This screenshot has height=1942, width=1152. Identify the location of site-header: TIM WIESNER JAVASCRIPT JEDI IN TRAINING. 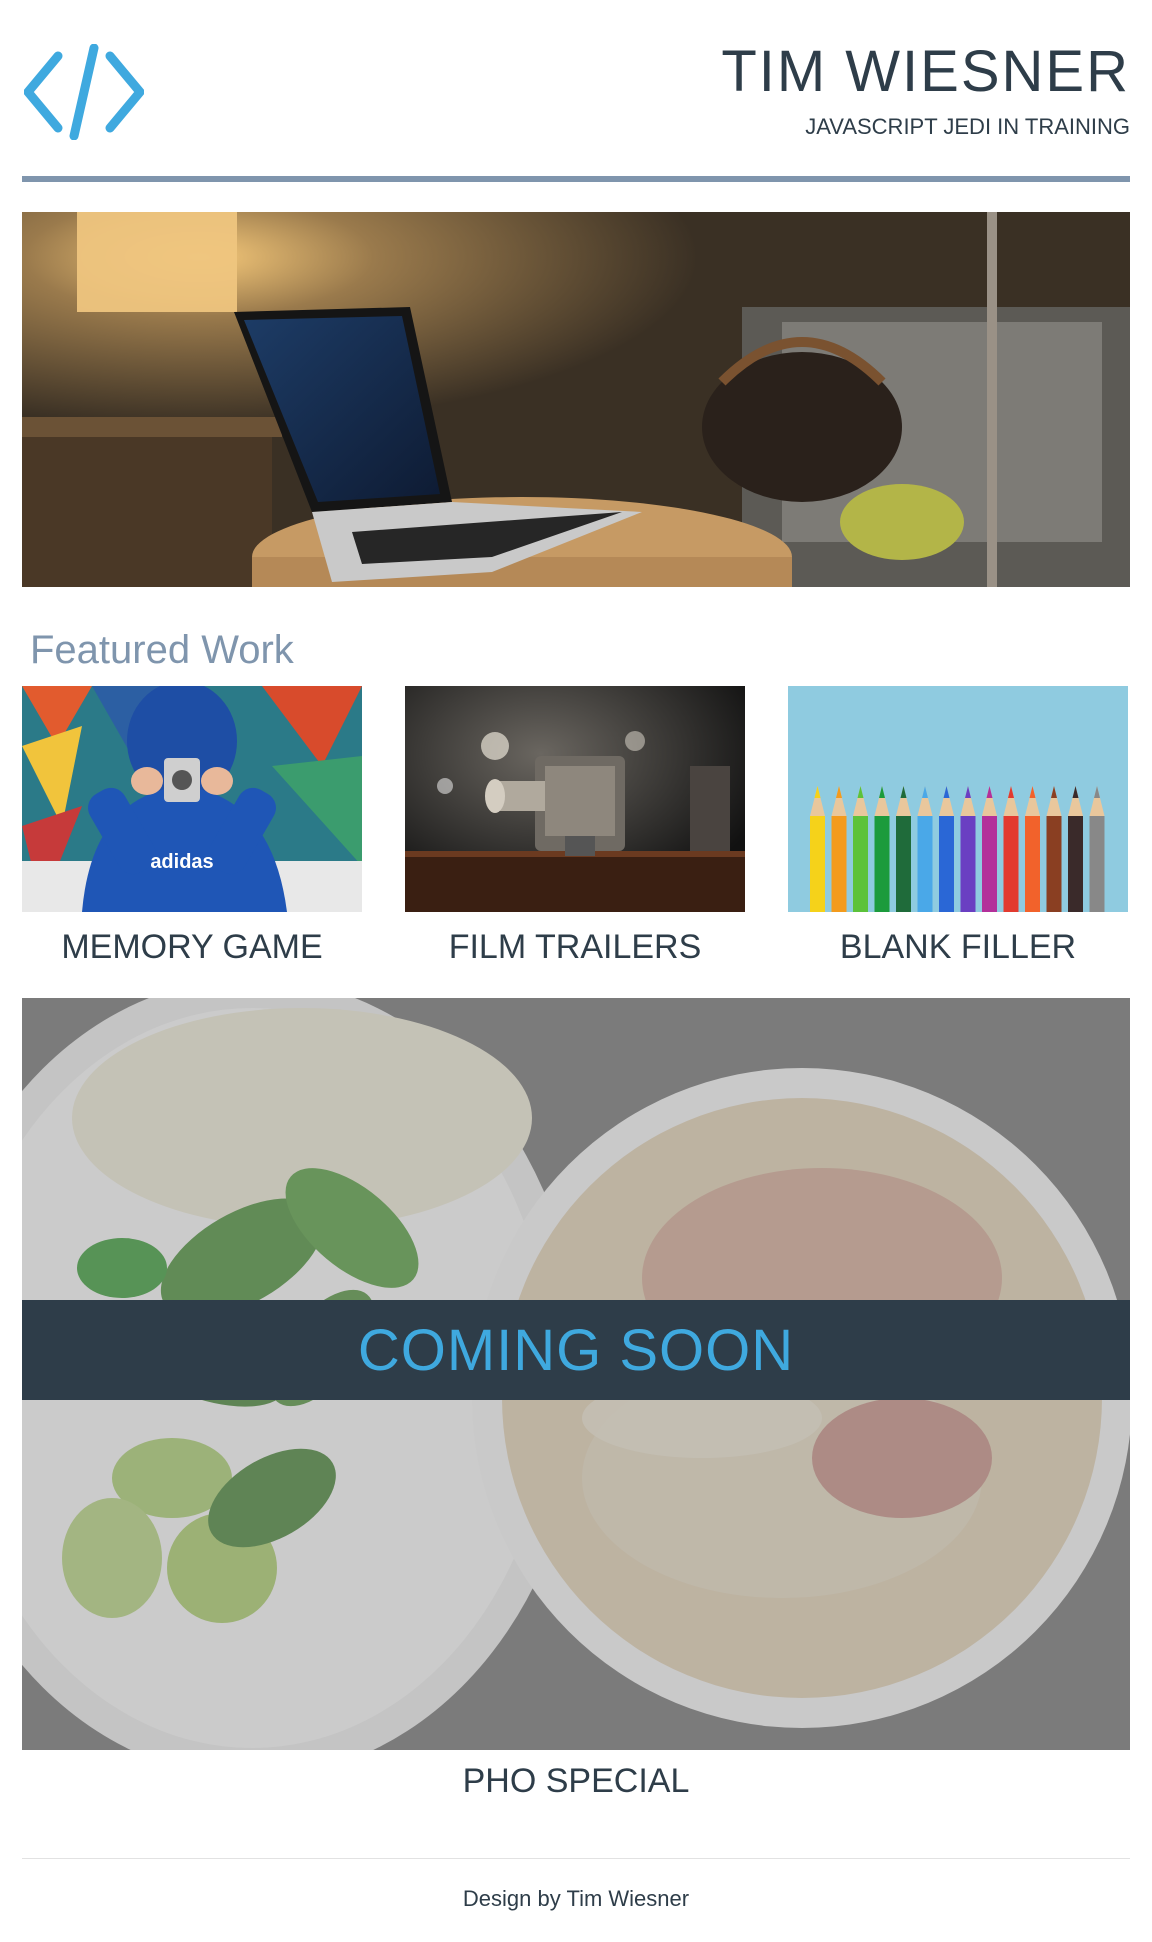
(576, 93).